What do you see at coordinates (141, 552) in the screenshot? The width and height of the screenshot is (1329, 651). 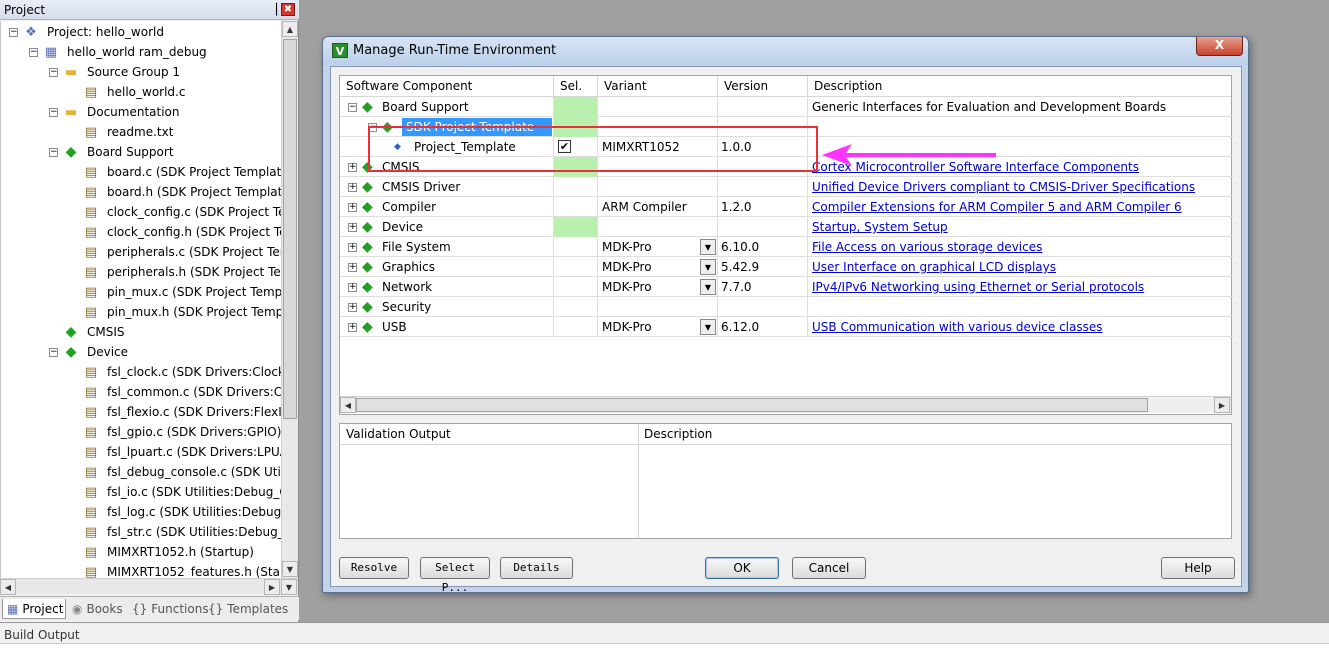 I see `tree-item: ▤ MIMXRT1052.h (Startup)` at bounding box center [141, 552].